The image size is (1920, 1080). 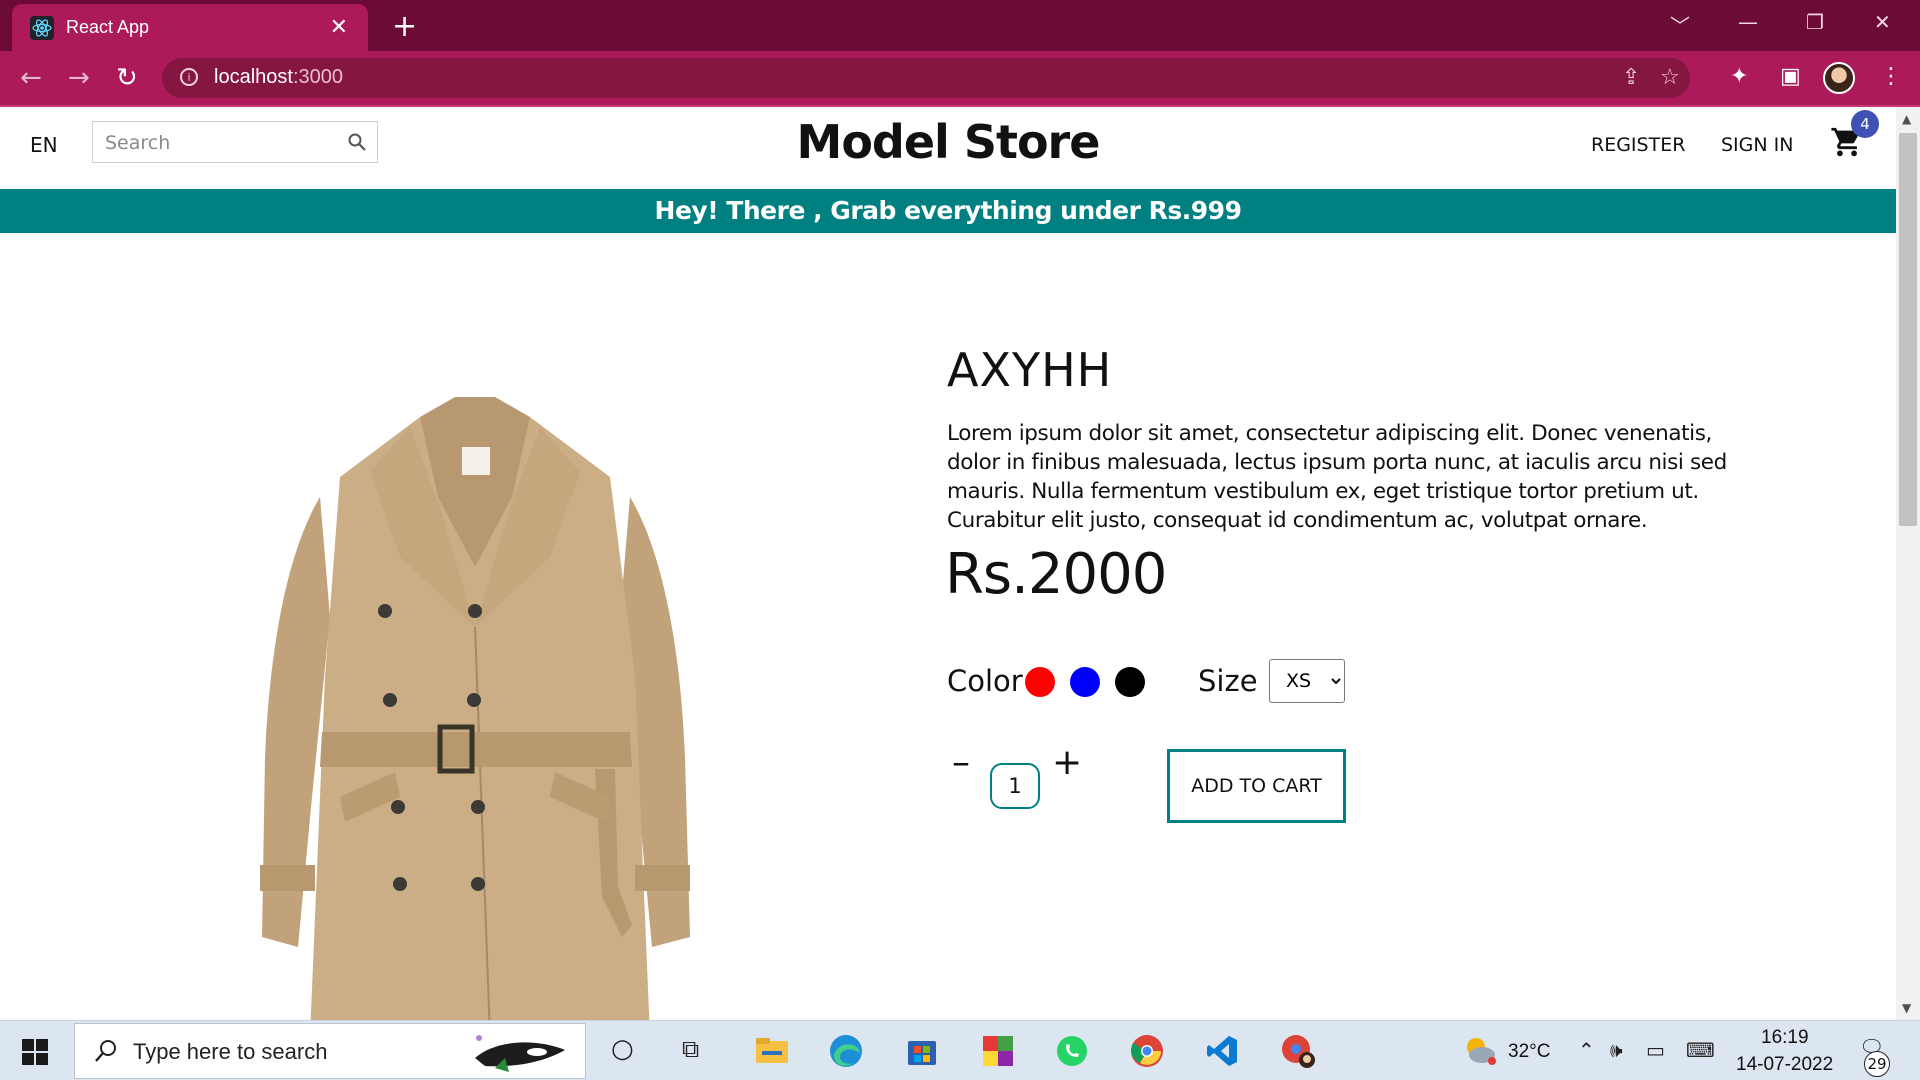 I want to click on browser-tab-strip: React App ✕ + ﹀ — ❐ ✕, so click(x=960, y=25).